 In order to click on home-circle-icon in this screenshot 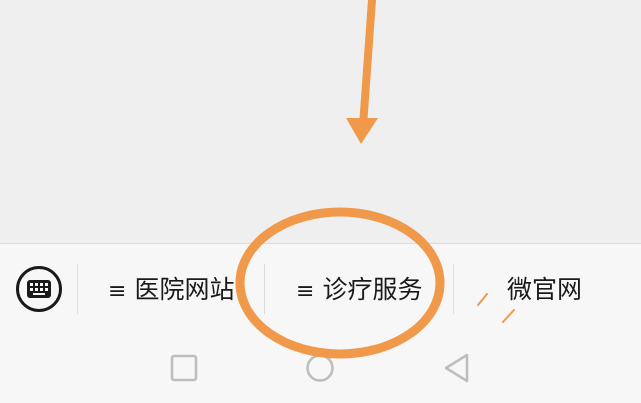, I will do `click(320, 368)`.